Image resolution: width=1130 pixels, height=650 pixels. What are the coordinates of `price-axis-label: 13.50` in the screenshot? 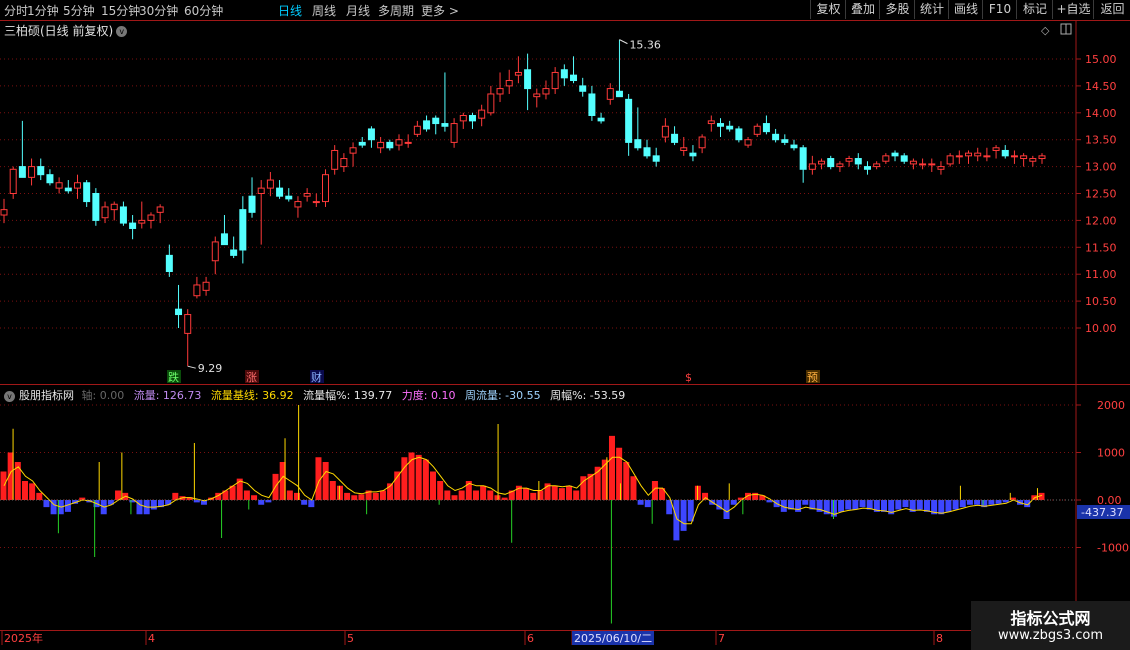 It's located at (1101, 140).